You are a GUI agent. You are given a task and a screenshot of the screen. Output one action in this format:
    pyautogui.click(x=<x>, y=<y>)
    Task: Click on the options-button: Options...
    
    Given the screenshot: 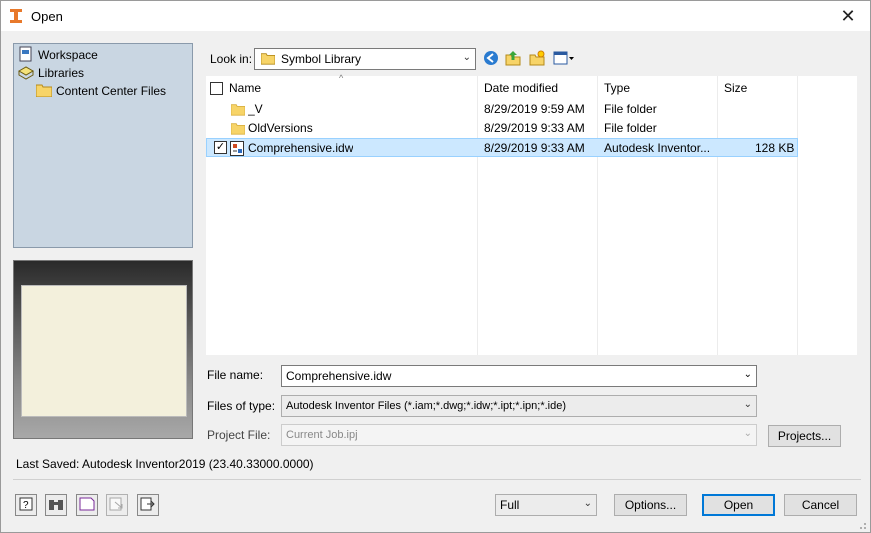 What is the action you would take?
    pyautogui.click(x=650, y=505)
    